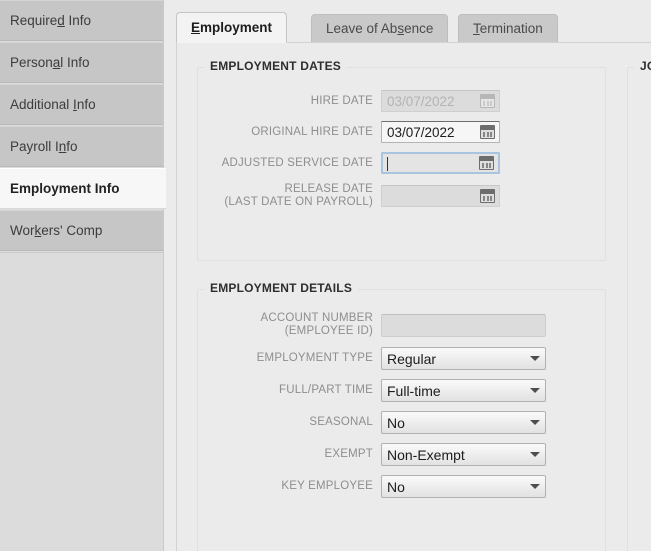  I want to click on exempt-label: EXEMPT, so click(348, 454).